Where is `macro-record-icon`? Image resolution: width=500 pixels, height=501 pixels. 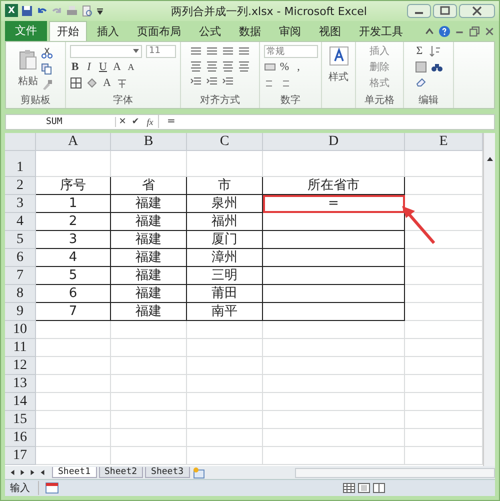
macro-record-icon is located at coordinates (52, 488).